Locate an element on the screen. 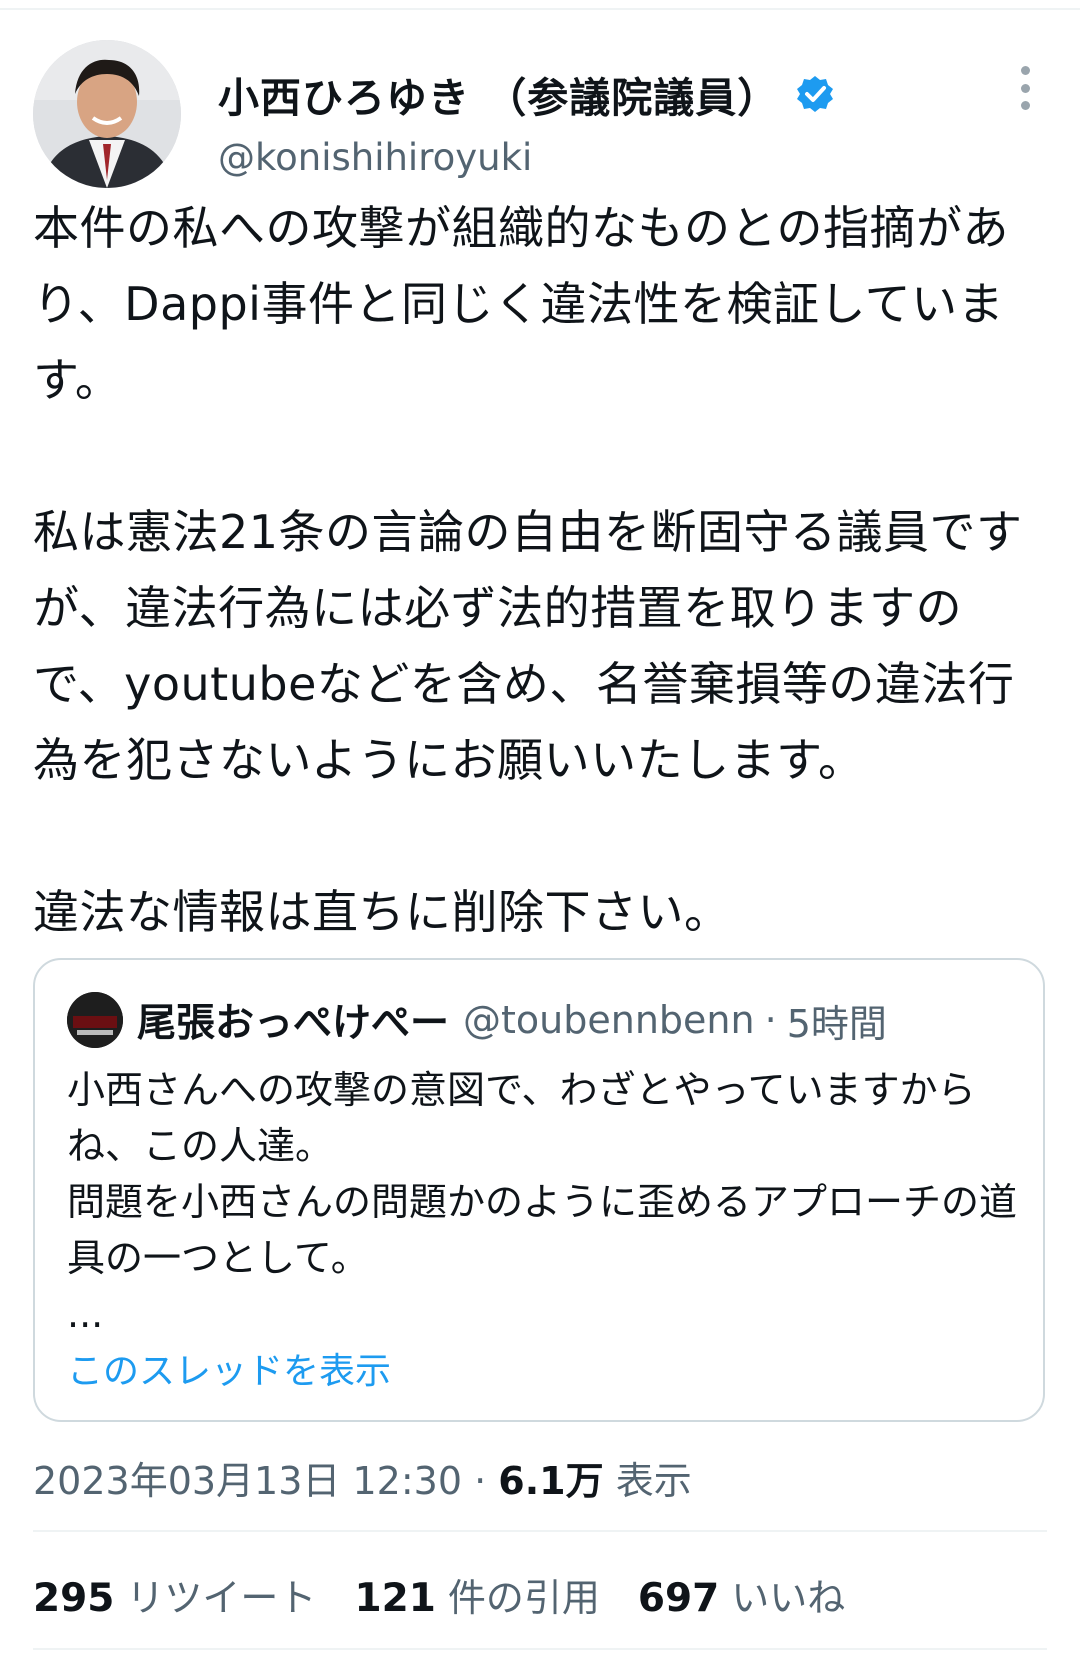 This screenshot has height=1666, width=1080. quoted-avatar-image is located at coordinates (95, 1020).